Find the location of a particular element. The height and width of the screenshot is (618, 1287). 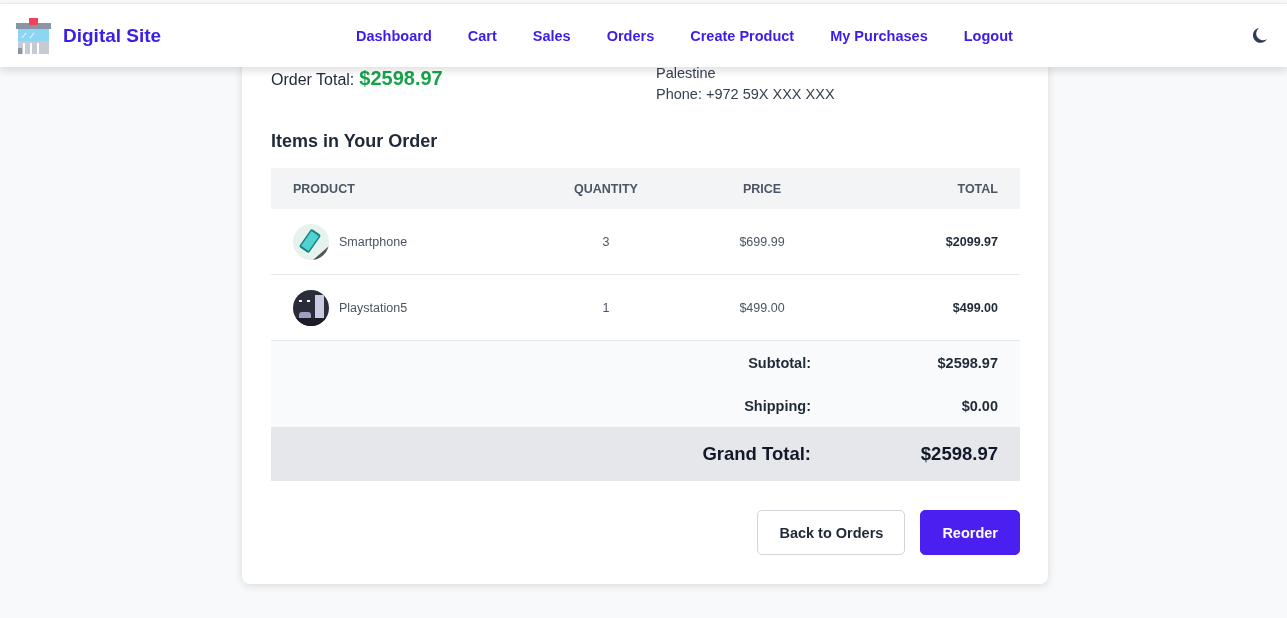

product-name: Smartphone is located at coordinates (373, 241).